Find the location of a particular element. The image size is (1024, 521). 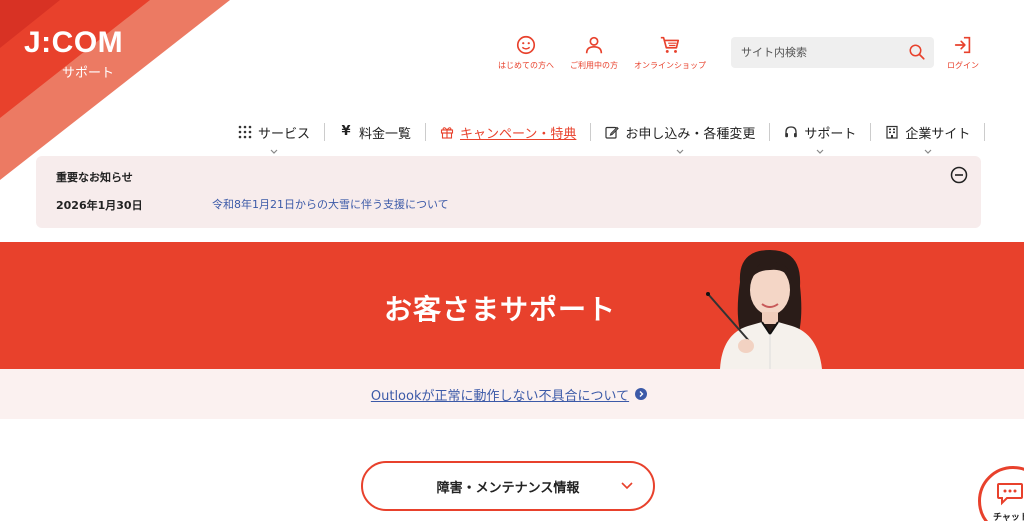

logo-subtitle: サポート is located at coordinates (88, 73).